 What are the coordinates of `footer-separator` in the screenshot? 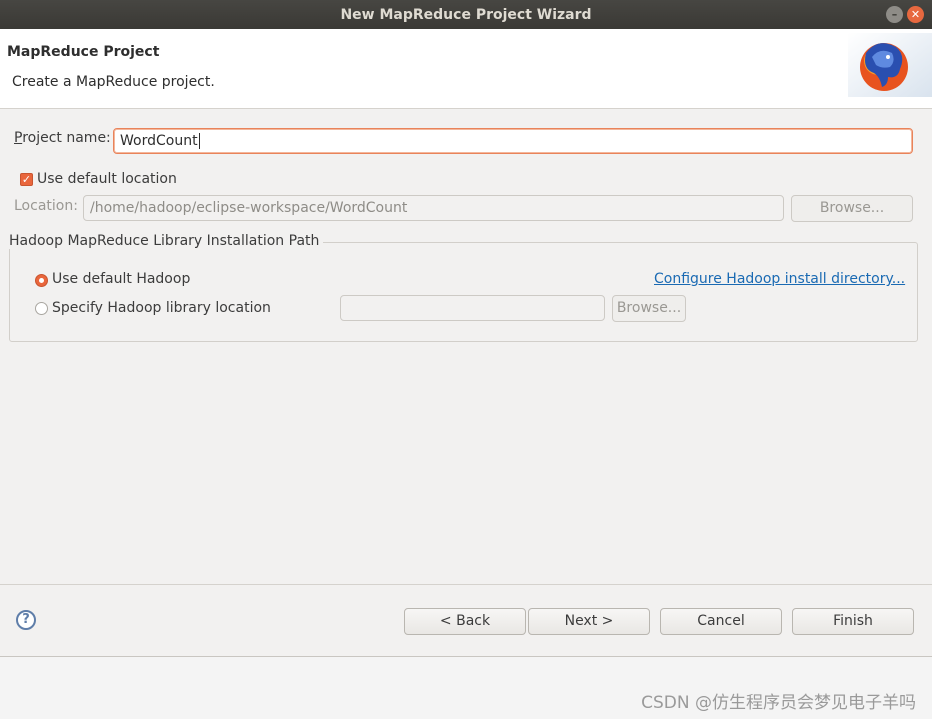 It's located at (466, 584).